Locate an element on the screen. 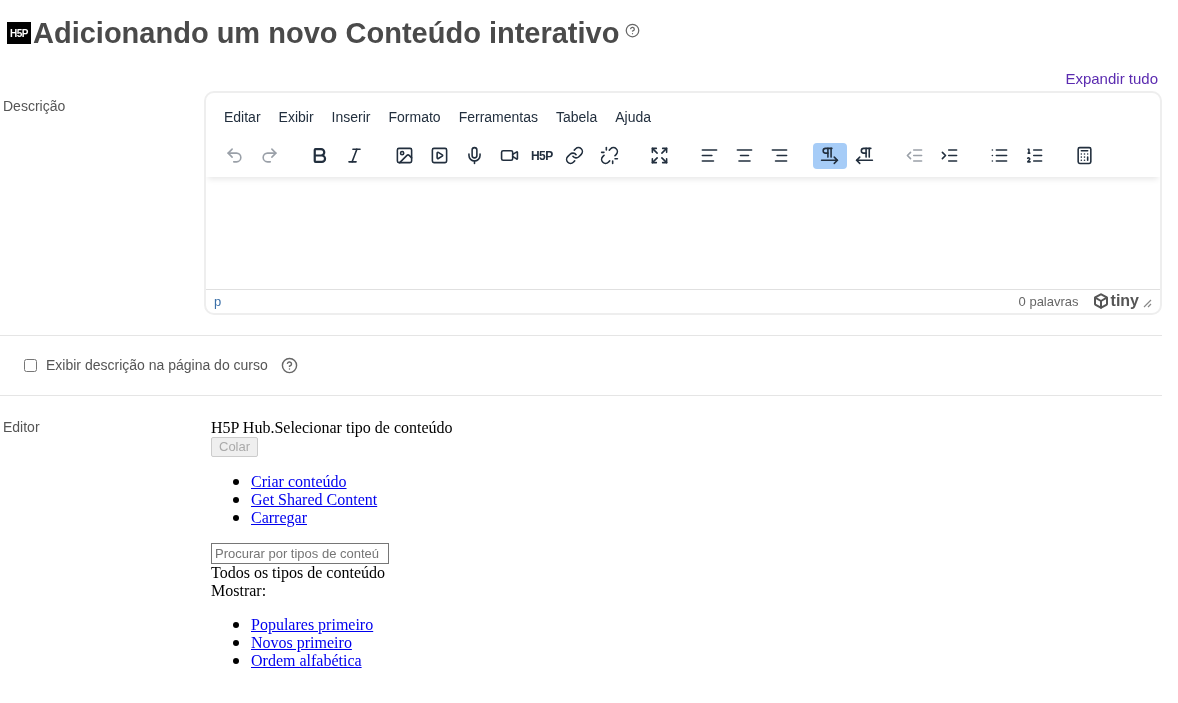 Image resolution: width=1178 pixels, height=703 pixels. sort-link: Ordem alfabética is located at coordinates (306, 660).